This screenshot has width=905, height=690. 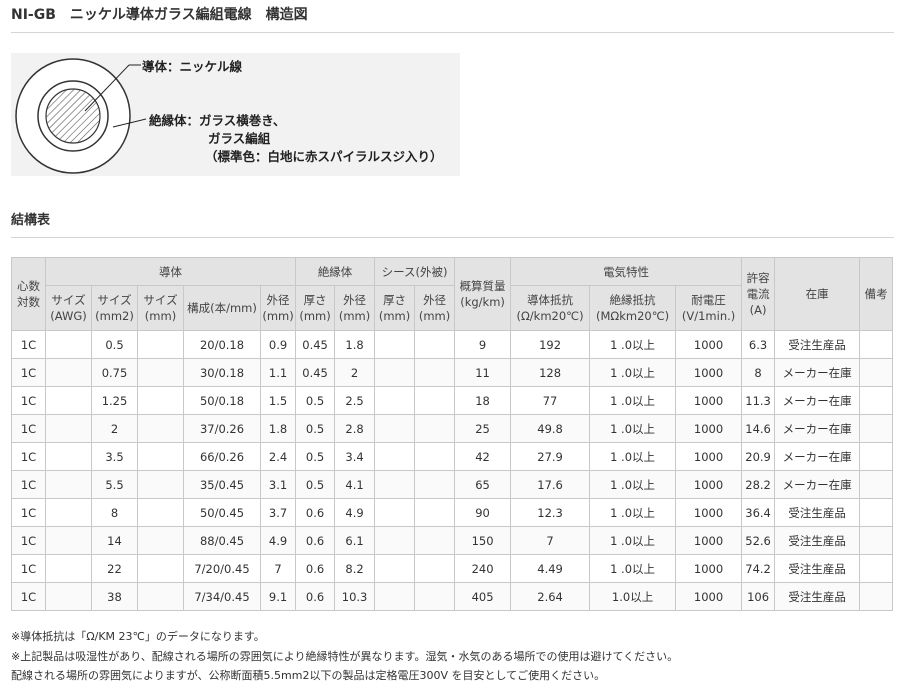 What do you see at coordinates (355, 568) in the screenshot?
I see `cell-ins-od: 8.2` at bounding box center [355, 568].